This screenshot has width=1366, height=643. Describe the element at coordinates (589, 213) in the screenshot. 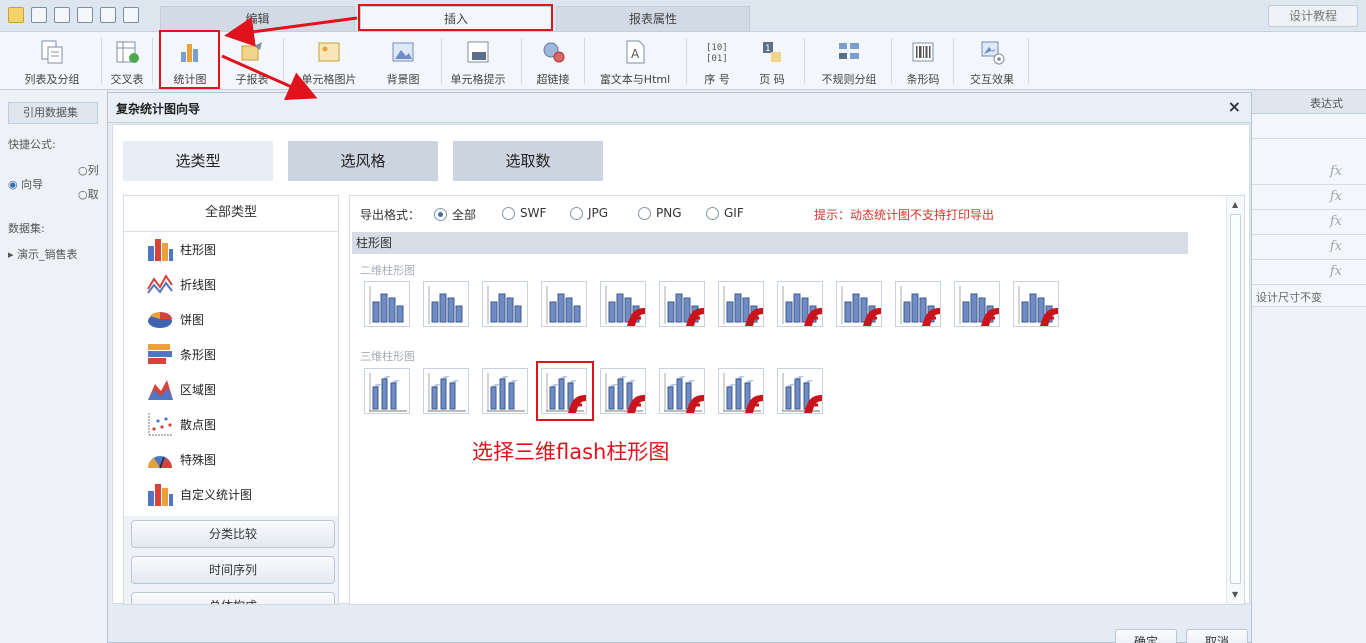

I see `format-radio-jpg: JPG` at that location.